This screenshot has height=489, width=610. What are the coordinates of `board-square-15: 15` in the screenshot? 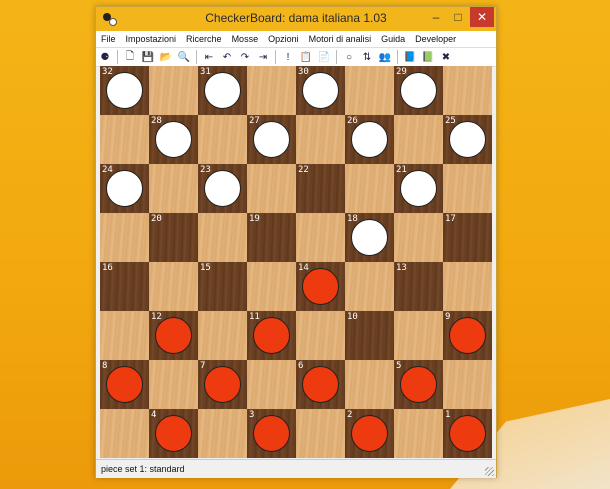 It's located at (222, 286).